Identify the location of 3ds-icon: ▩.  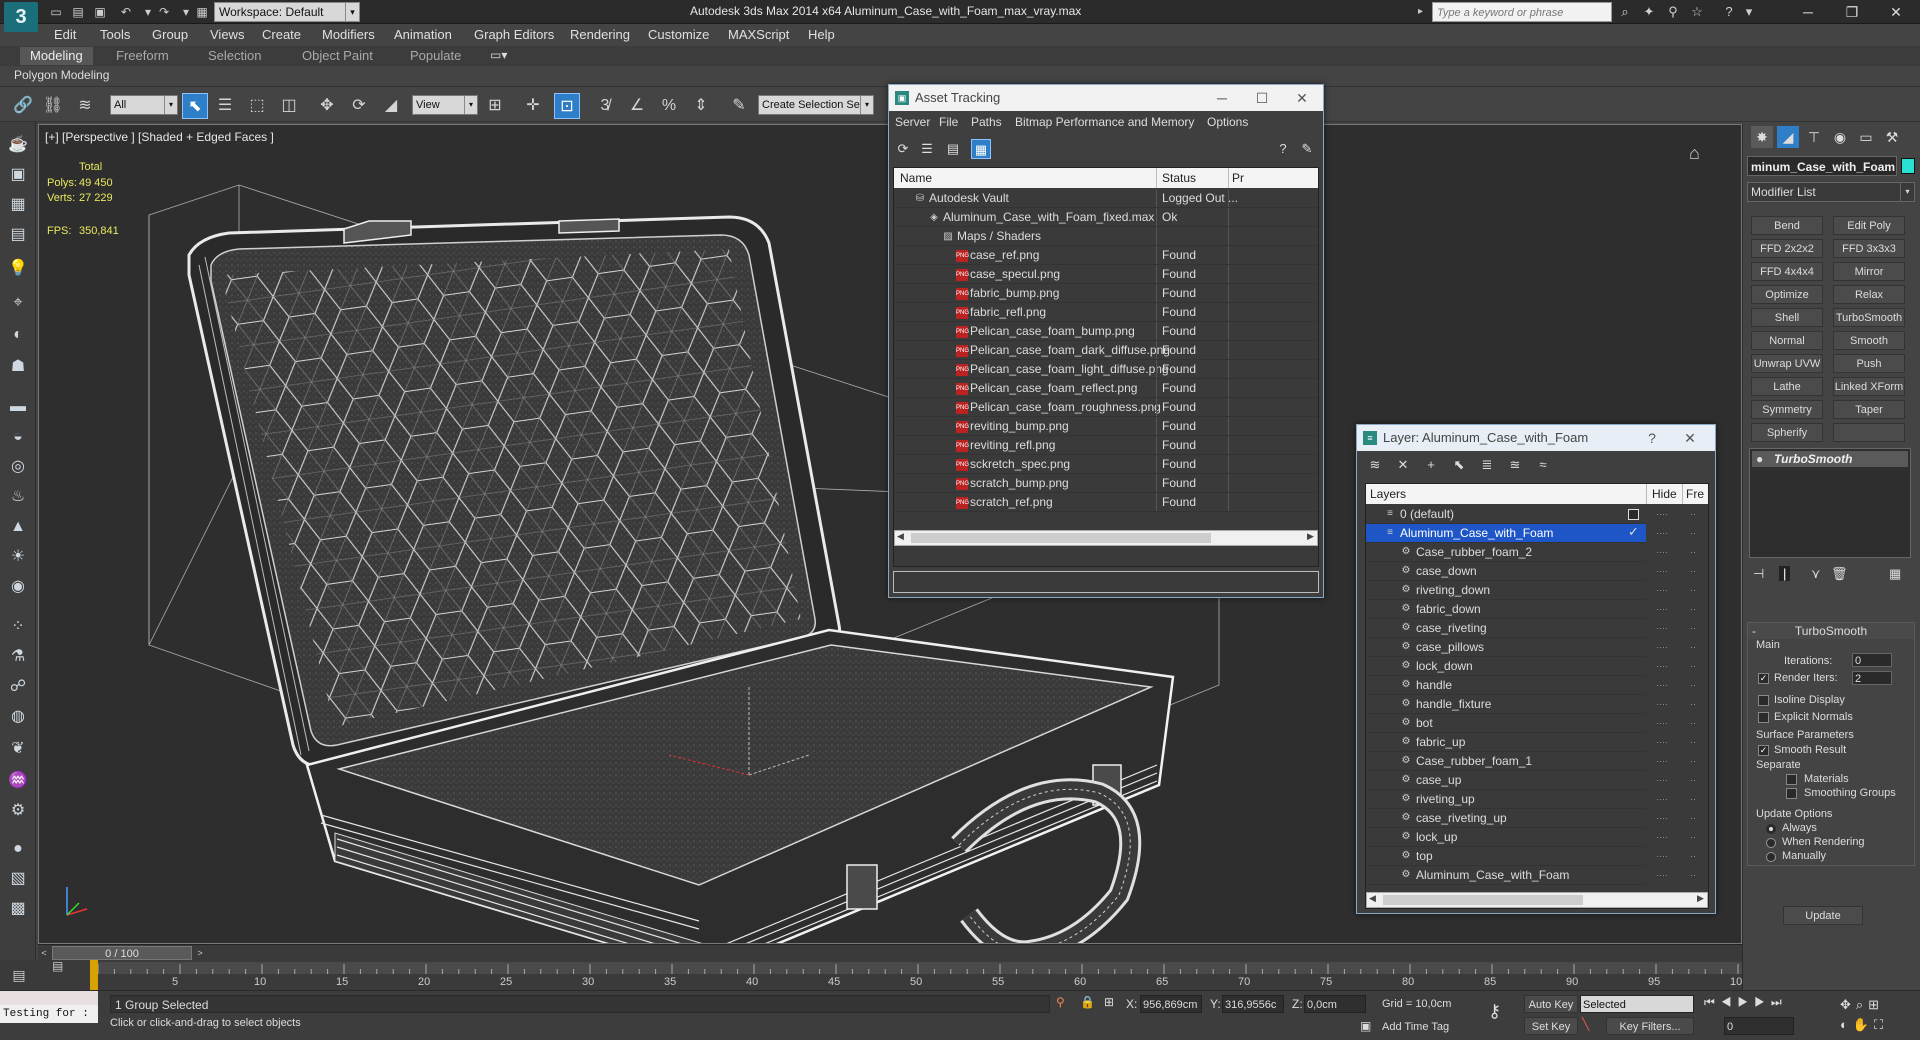
(18, 909).